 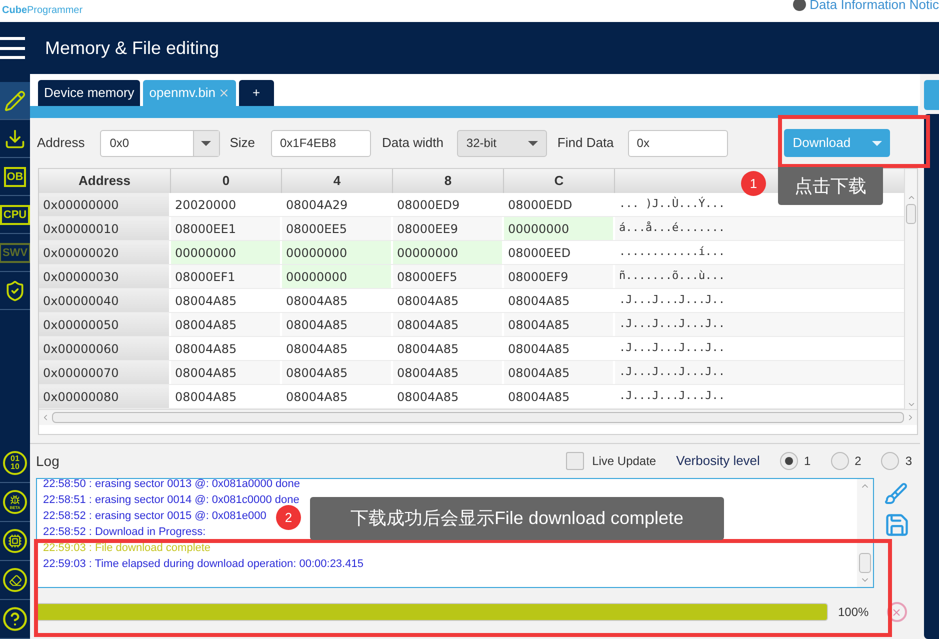 I want to click on log-line: 22:58:52 : erasing sector 0015 @: 0x081e000, so click(x=154, y=516).